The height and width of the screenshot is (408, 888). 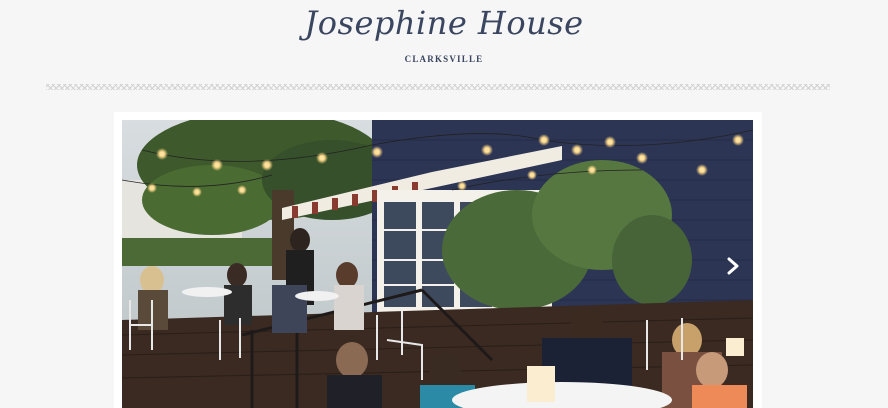 I want to click on gallery-next-button, so click(x=733, y=266).